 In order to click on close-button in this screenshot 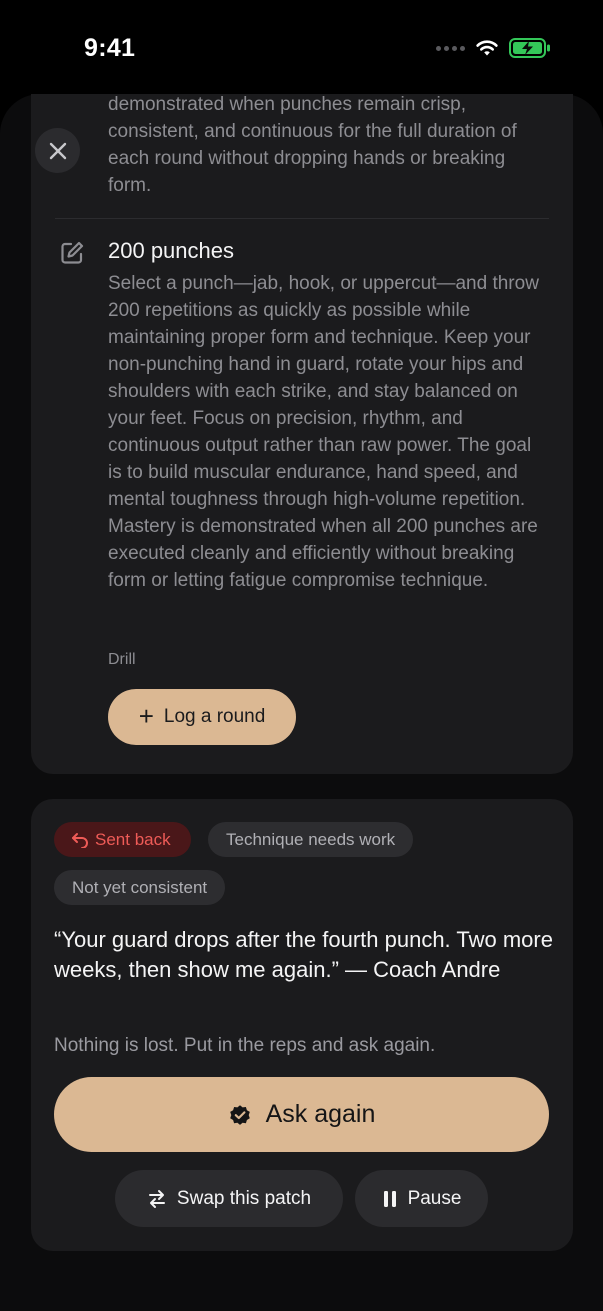, I will do `click(57, 150)`.